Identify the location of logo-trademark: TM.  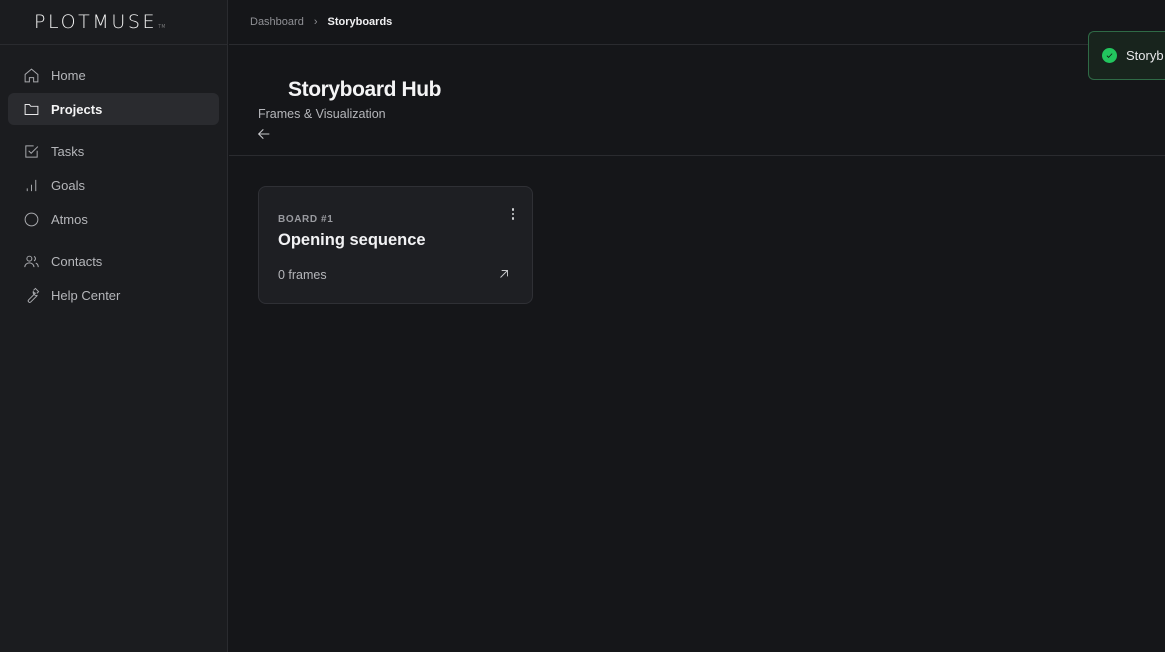
(162, 27).